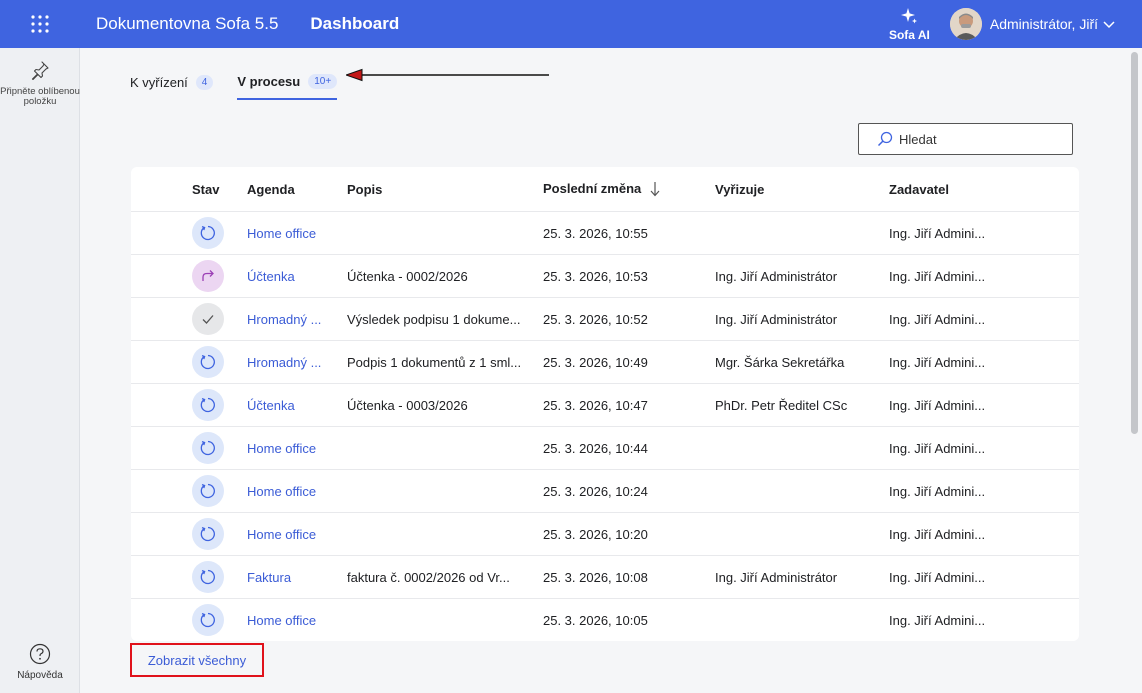 The width and height of the screenshot is (1142, 693). I want to click on sparkle-icon, so click(909, 16).